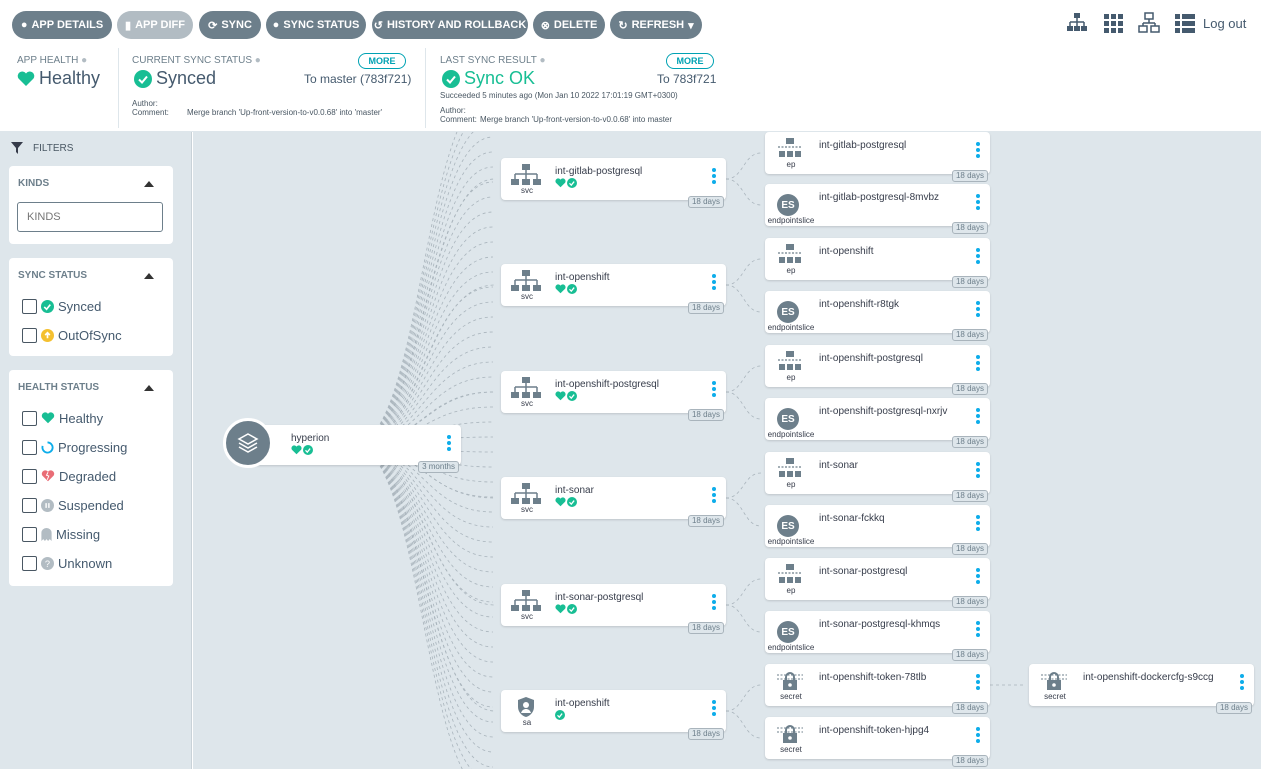 This screenshot has width=1261, height=769. Describe the element at coordinates (852, 518) in the screenshot. I see `node-name: int-sonar-fckkq` at that location.